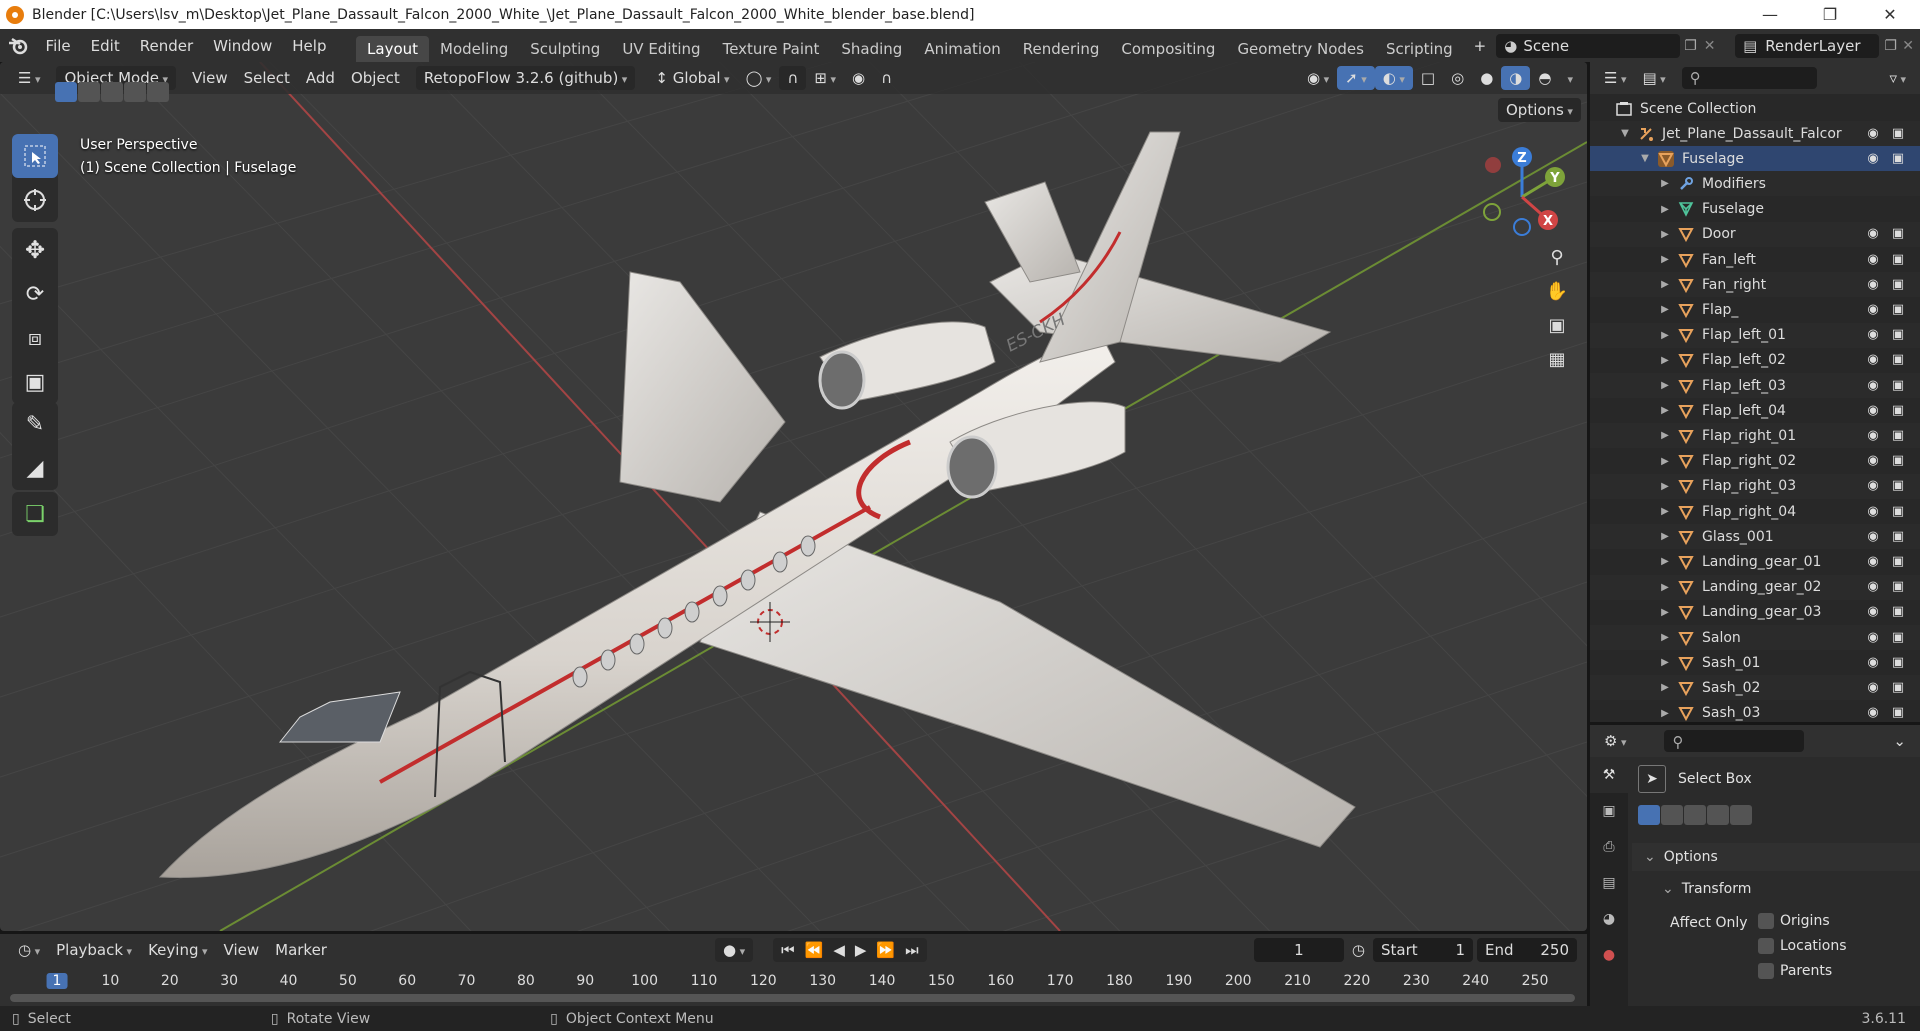 The width and height of the screenshot is (1920, 1031). I want to click on add-menu: Add, so click(320, 78).